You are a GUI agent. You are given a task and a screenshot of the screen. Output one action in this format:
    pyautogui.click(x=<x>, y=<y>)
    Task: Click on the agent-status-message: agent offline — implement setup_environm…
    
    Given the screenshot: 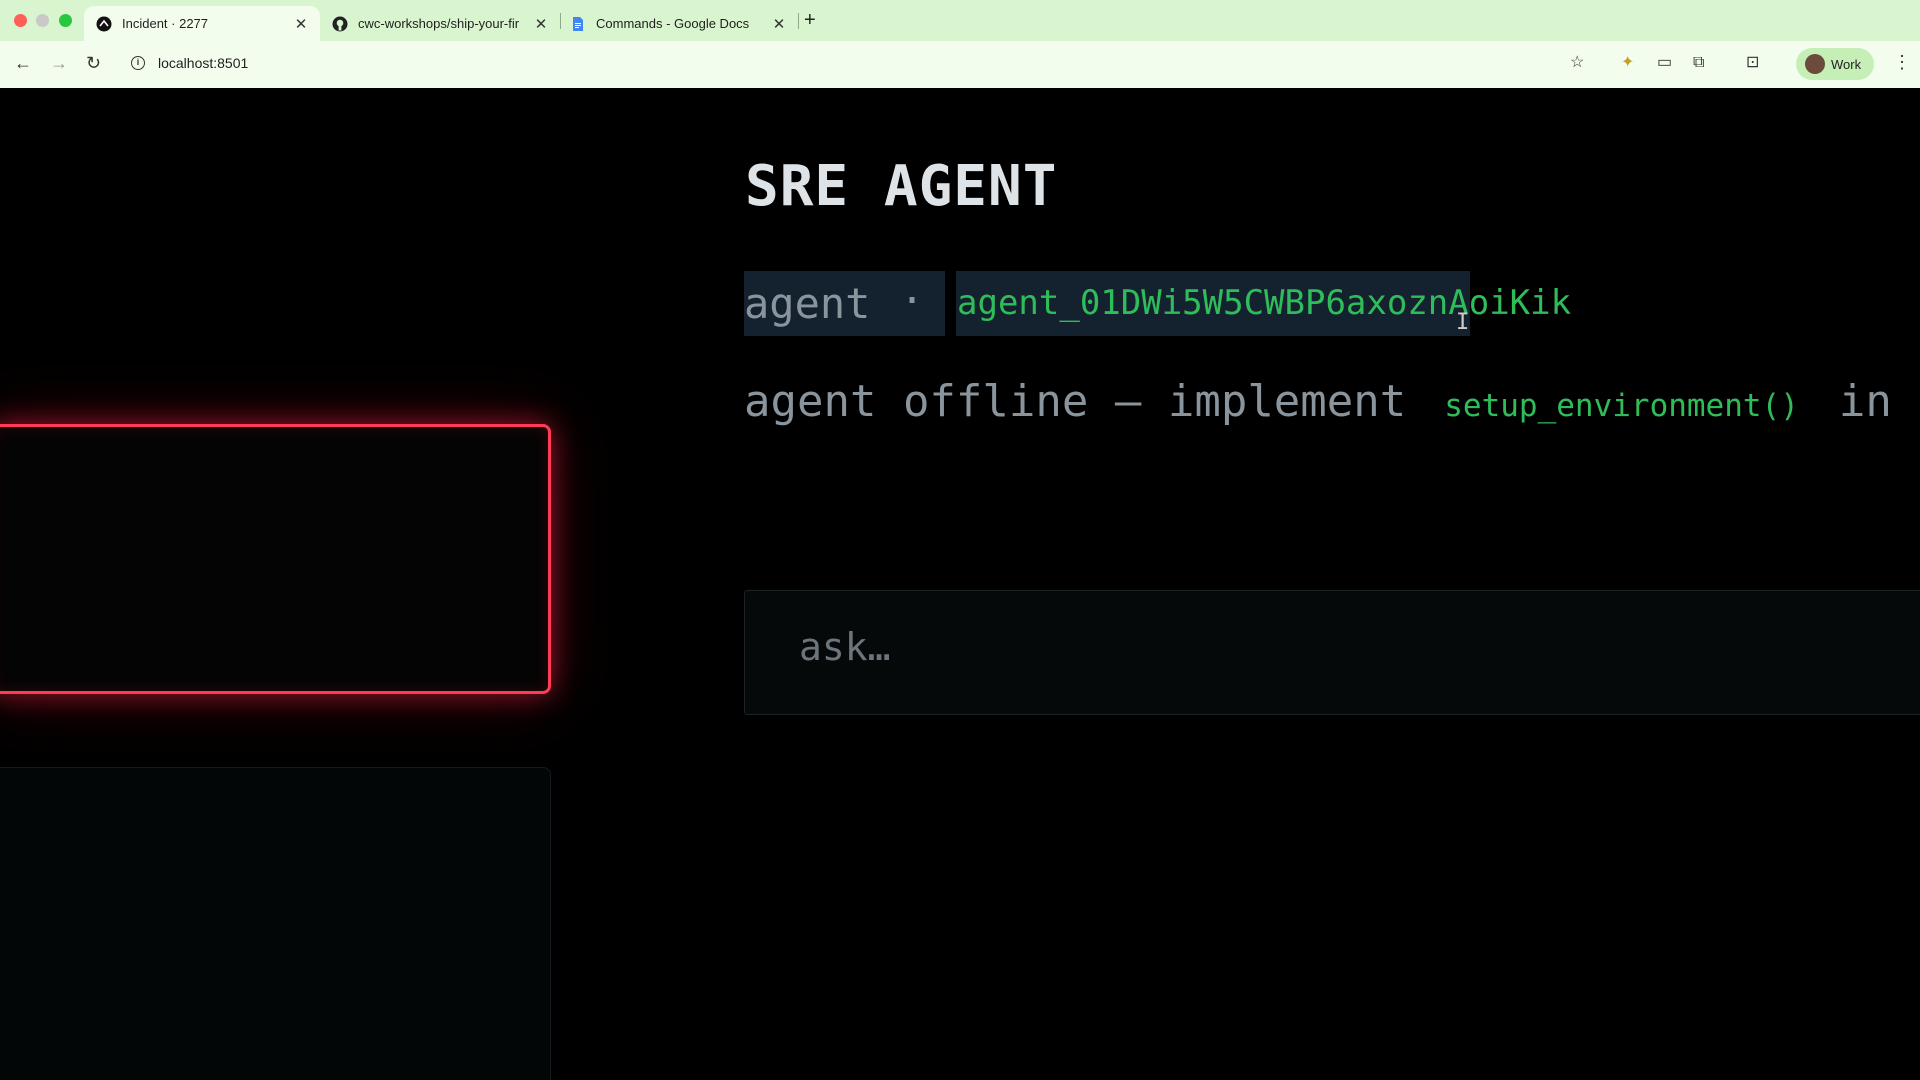 What is the action you would take?
    pyautogui.click(x=1332, y=406)
    